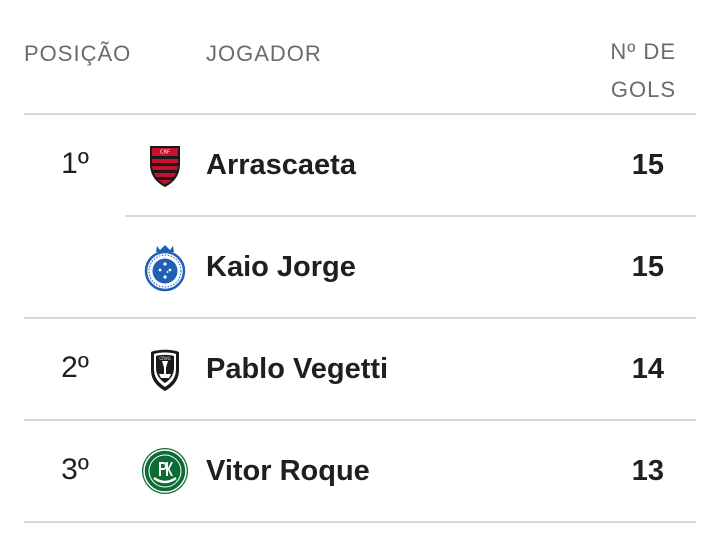  Describe the element at coordinates (165, 267) in the screenshot. I see `cruzeiro-crest-icon` at that location.